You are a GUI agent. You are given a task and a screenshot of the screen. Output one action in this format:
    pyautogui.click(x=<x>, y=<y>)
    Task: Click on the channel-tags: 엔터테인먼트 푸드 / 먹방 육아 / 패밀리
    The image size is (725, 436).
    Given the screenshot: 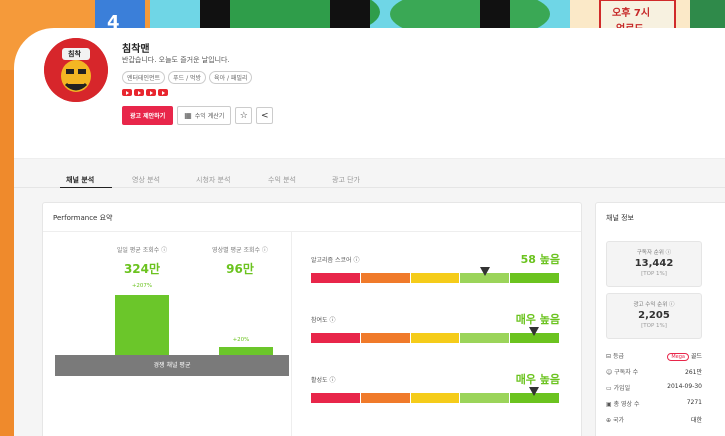 What is the action you would take?
    pyautogui.click(x=187, y=77)
    